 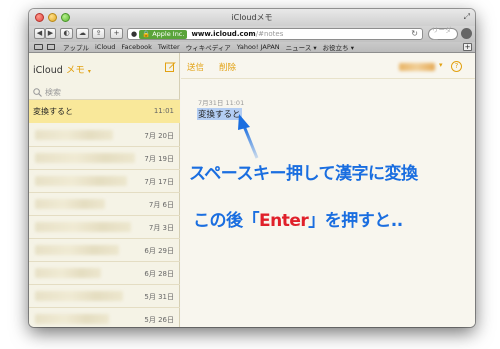 What do you see at coordinates (355, 221) in the screenshot?
I see `annotation-suffix: 」を押すと..` at bounding box center [355, 221].